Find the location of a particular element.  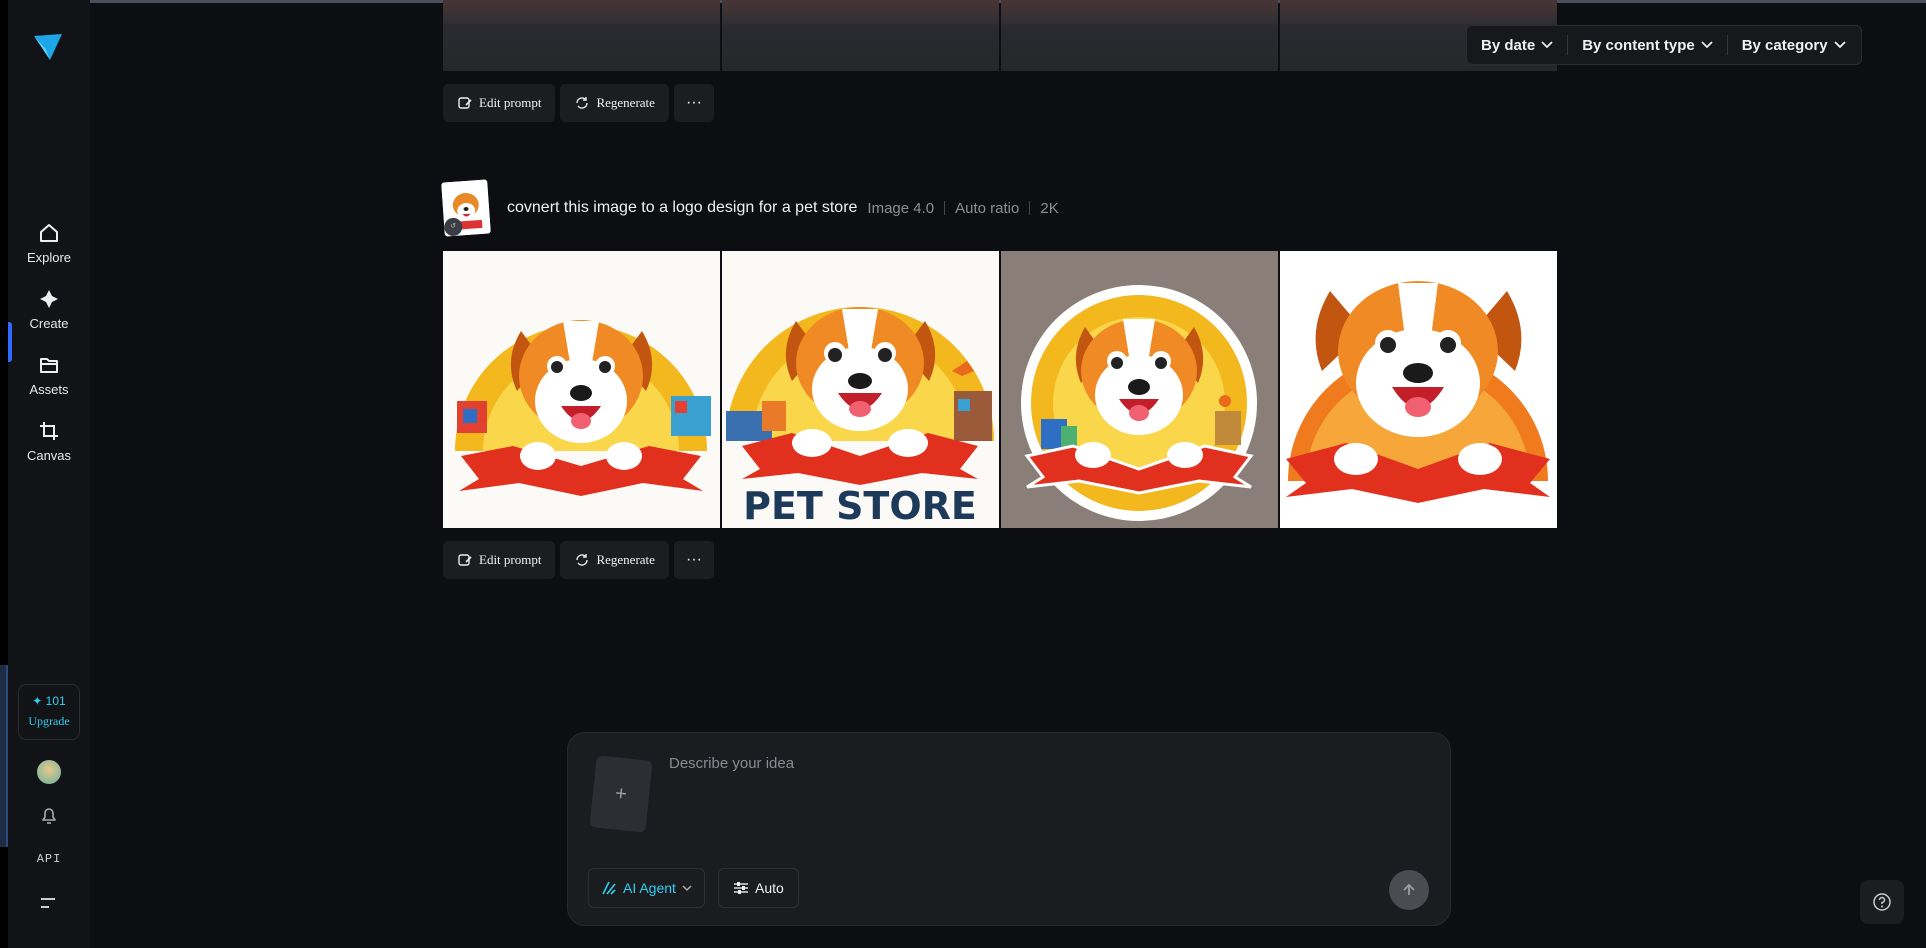

prompt-input: Describe your idea is located at coordinates (731, 763).